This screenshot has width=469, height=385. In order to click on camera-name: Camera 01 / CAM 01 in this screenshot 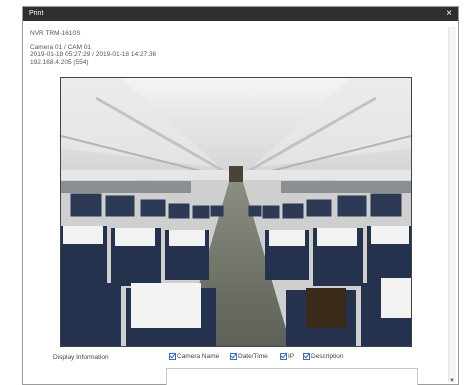, I will do `click(61, 47)`.